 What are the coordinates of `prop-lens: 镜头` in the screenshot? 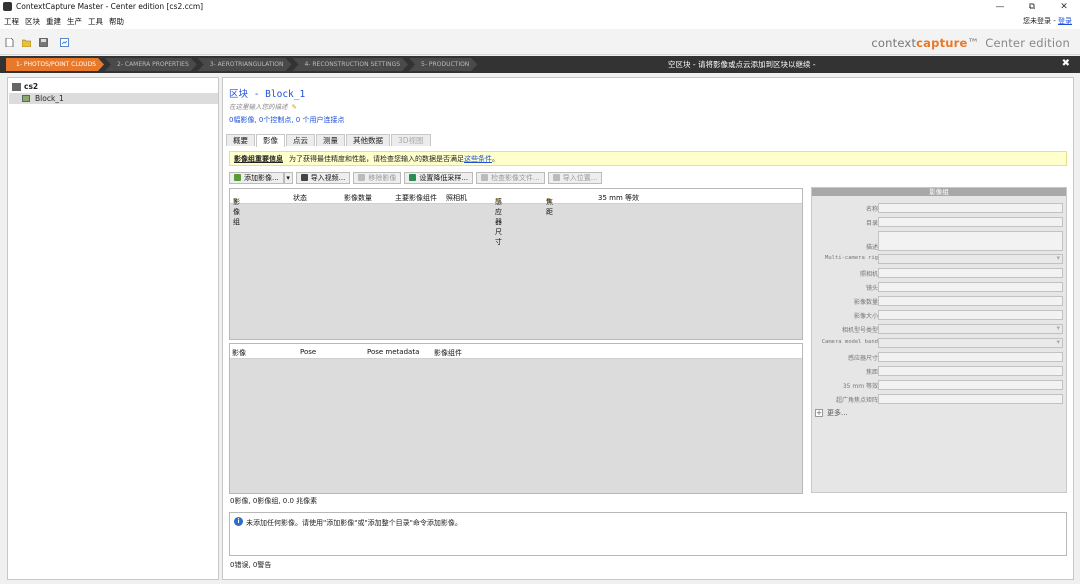 It's located at (940, 287).